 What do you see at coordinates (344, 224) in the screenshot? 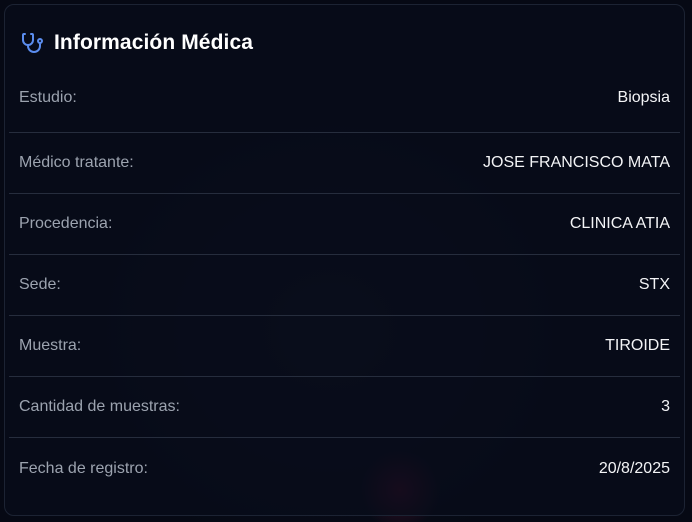
I see `info-row-procedencia: Procedencia: CLINICA ATIA` at bounding box center [344, 224].